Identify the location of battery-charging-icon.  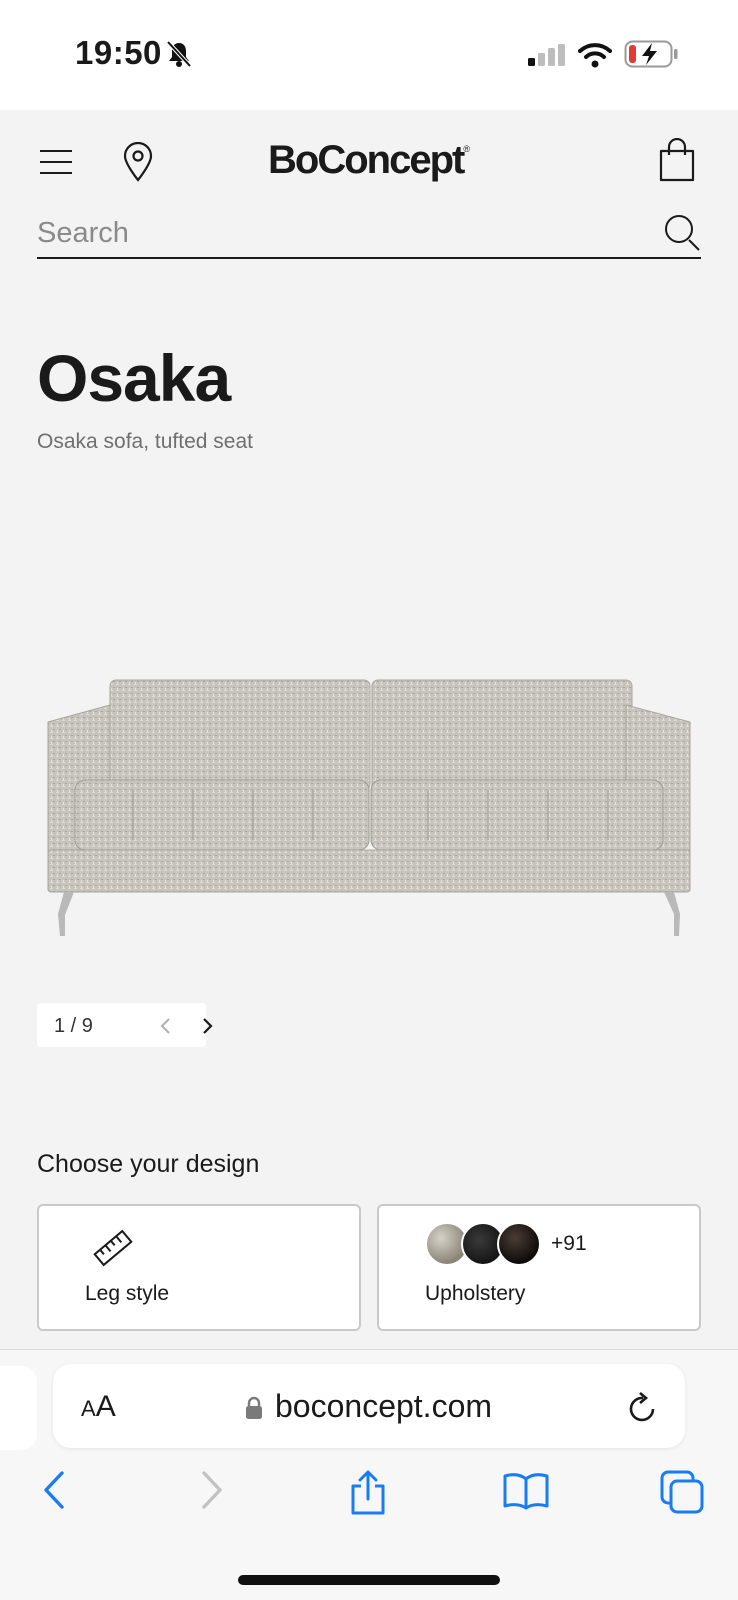
(651, 54).